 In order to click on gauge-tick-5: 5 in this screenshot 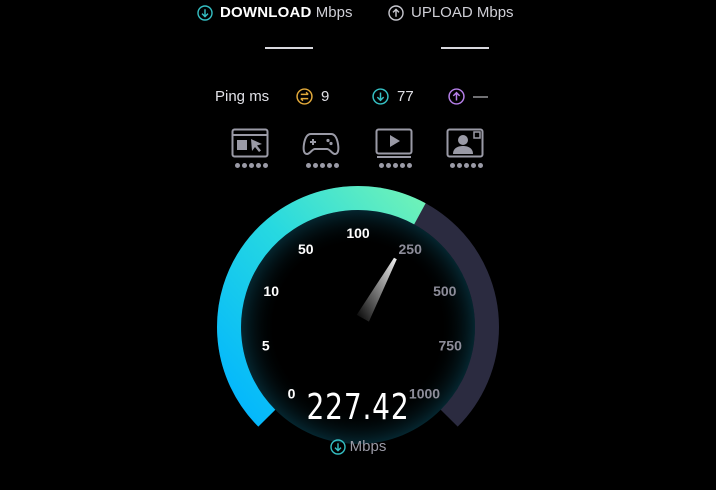, I will do `click(266, 345)`.